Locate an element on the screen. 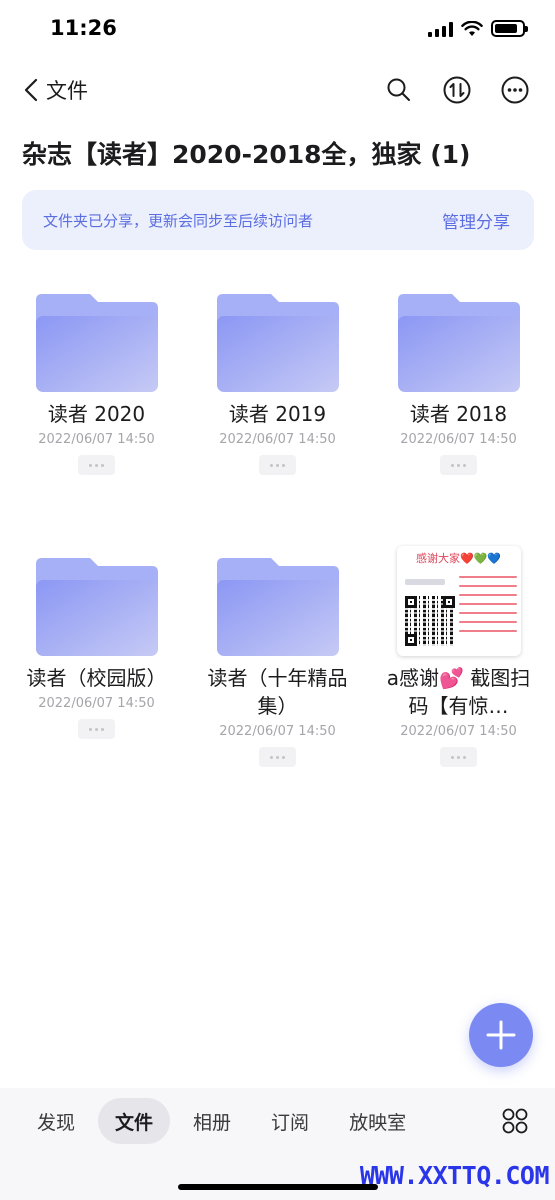 This screenshot has width=555, height=1200. battery-icon is located at coordinates (509, 28).